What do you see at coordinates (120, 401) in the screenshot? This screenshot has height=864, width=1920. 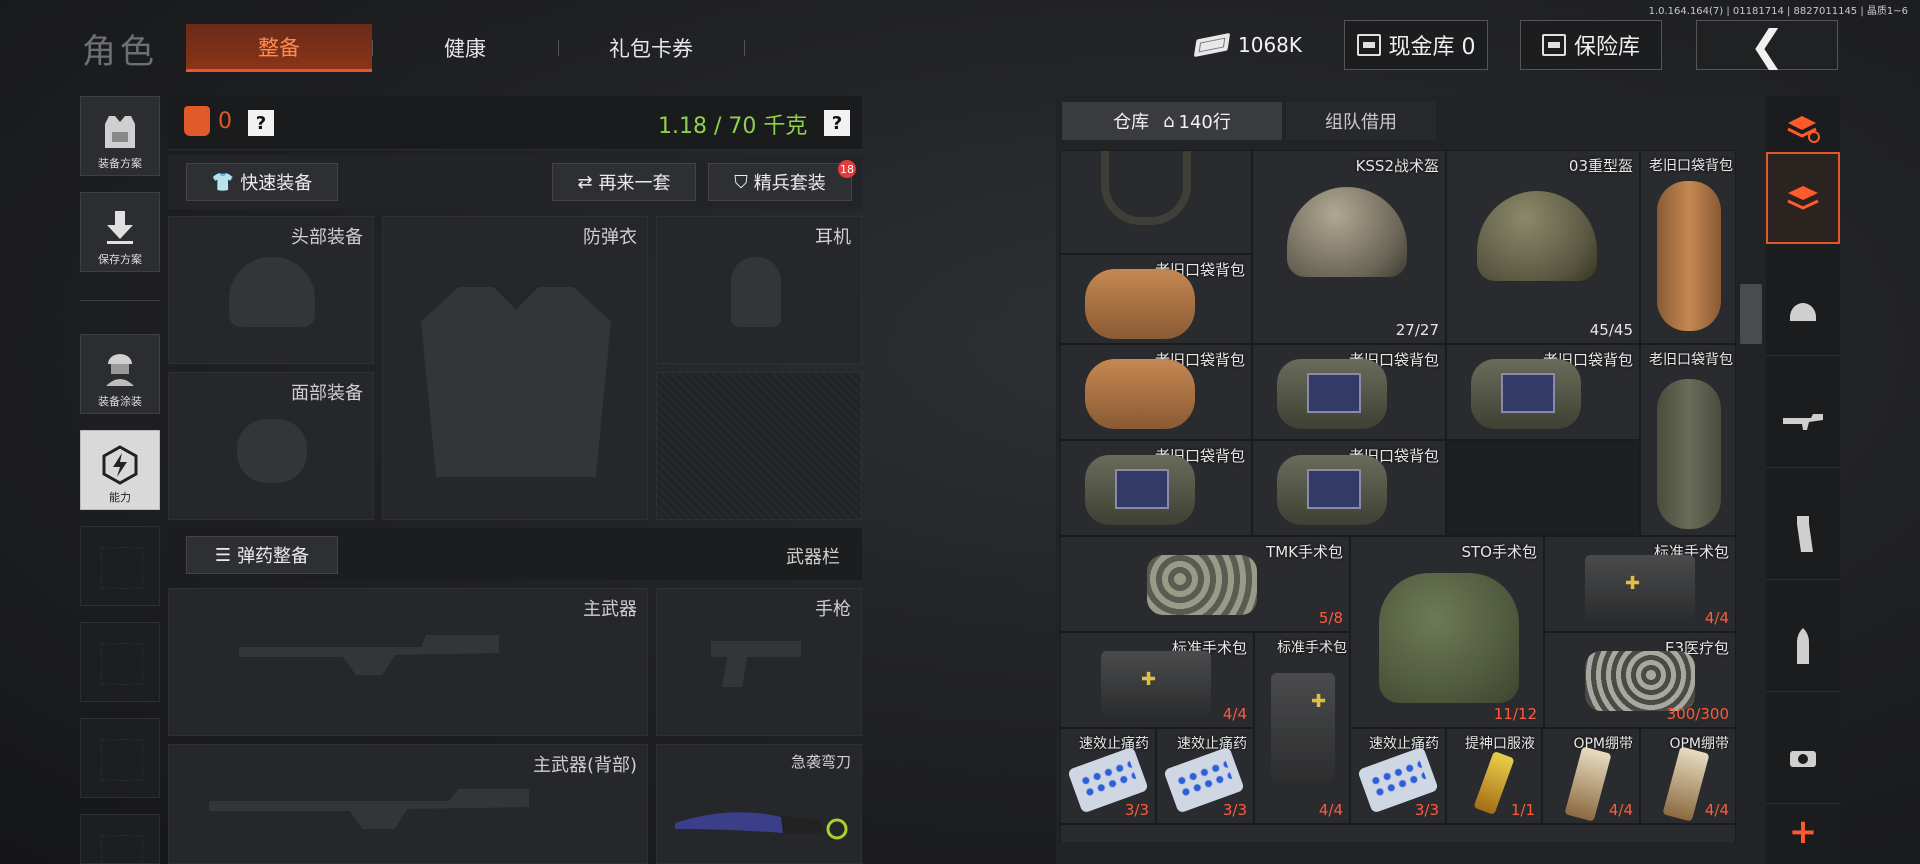 I see `sidebar-label: 装备涂装` at bounding box center [120, 401].